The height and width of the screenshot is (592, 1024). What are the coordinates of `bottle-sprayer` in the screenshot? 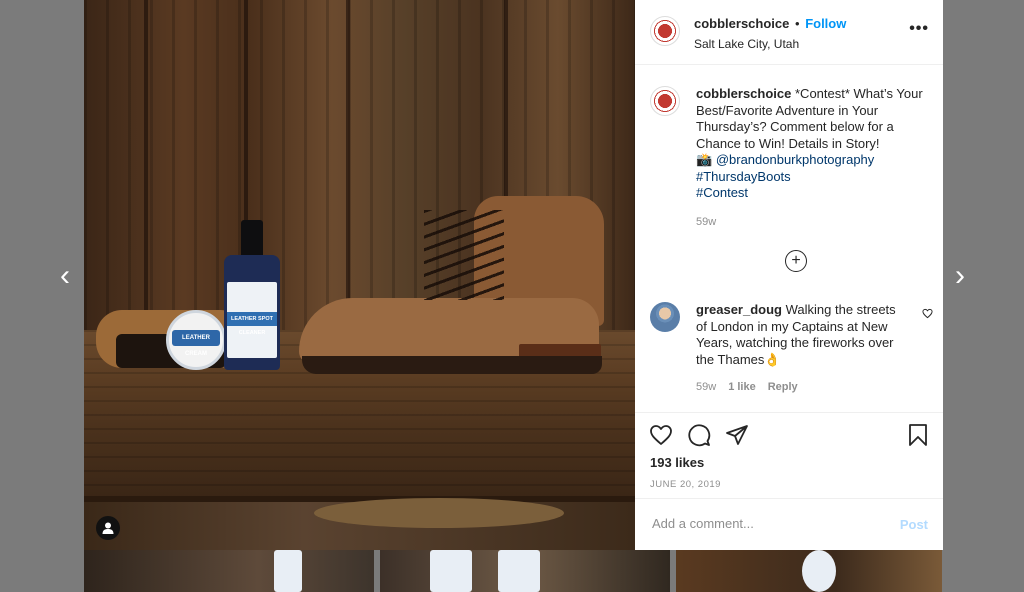 It's located at (252, 239).